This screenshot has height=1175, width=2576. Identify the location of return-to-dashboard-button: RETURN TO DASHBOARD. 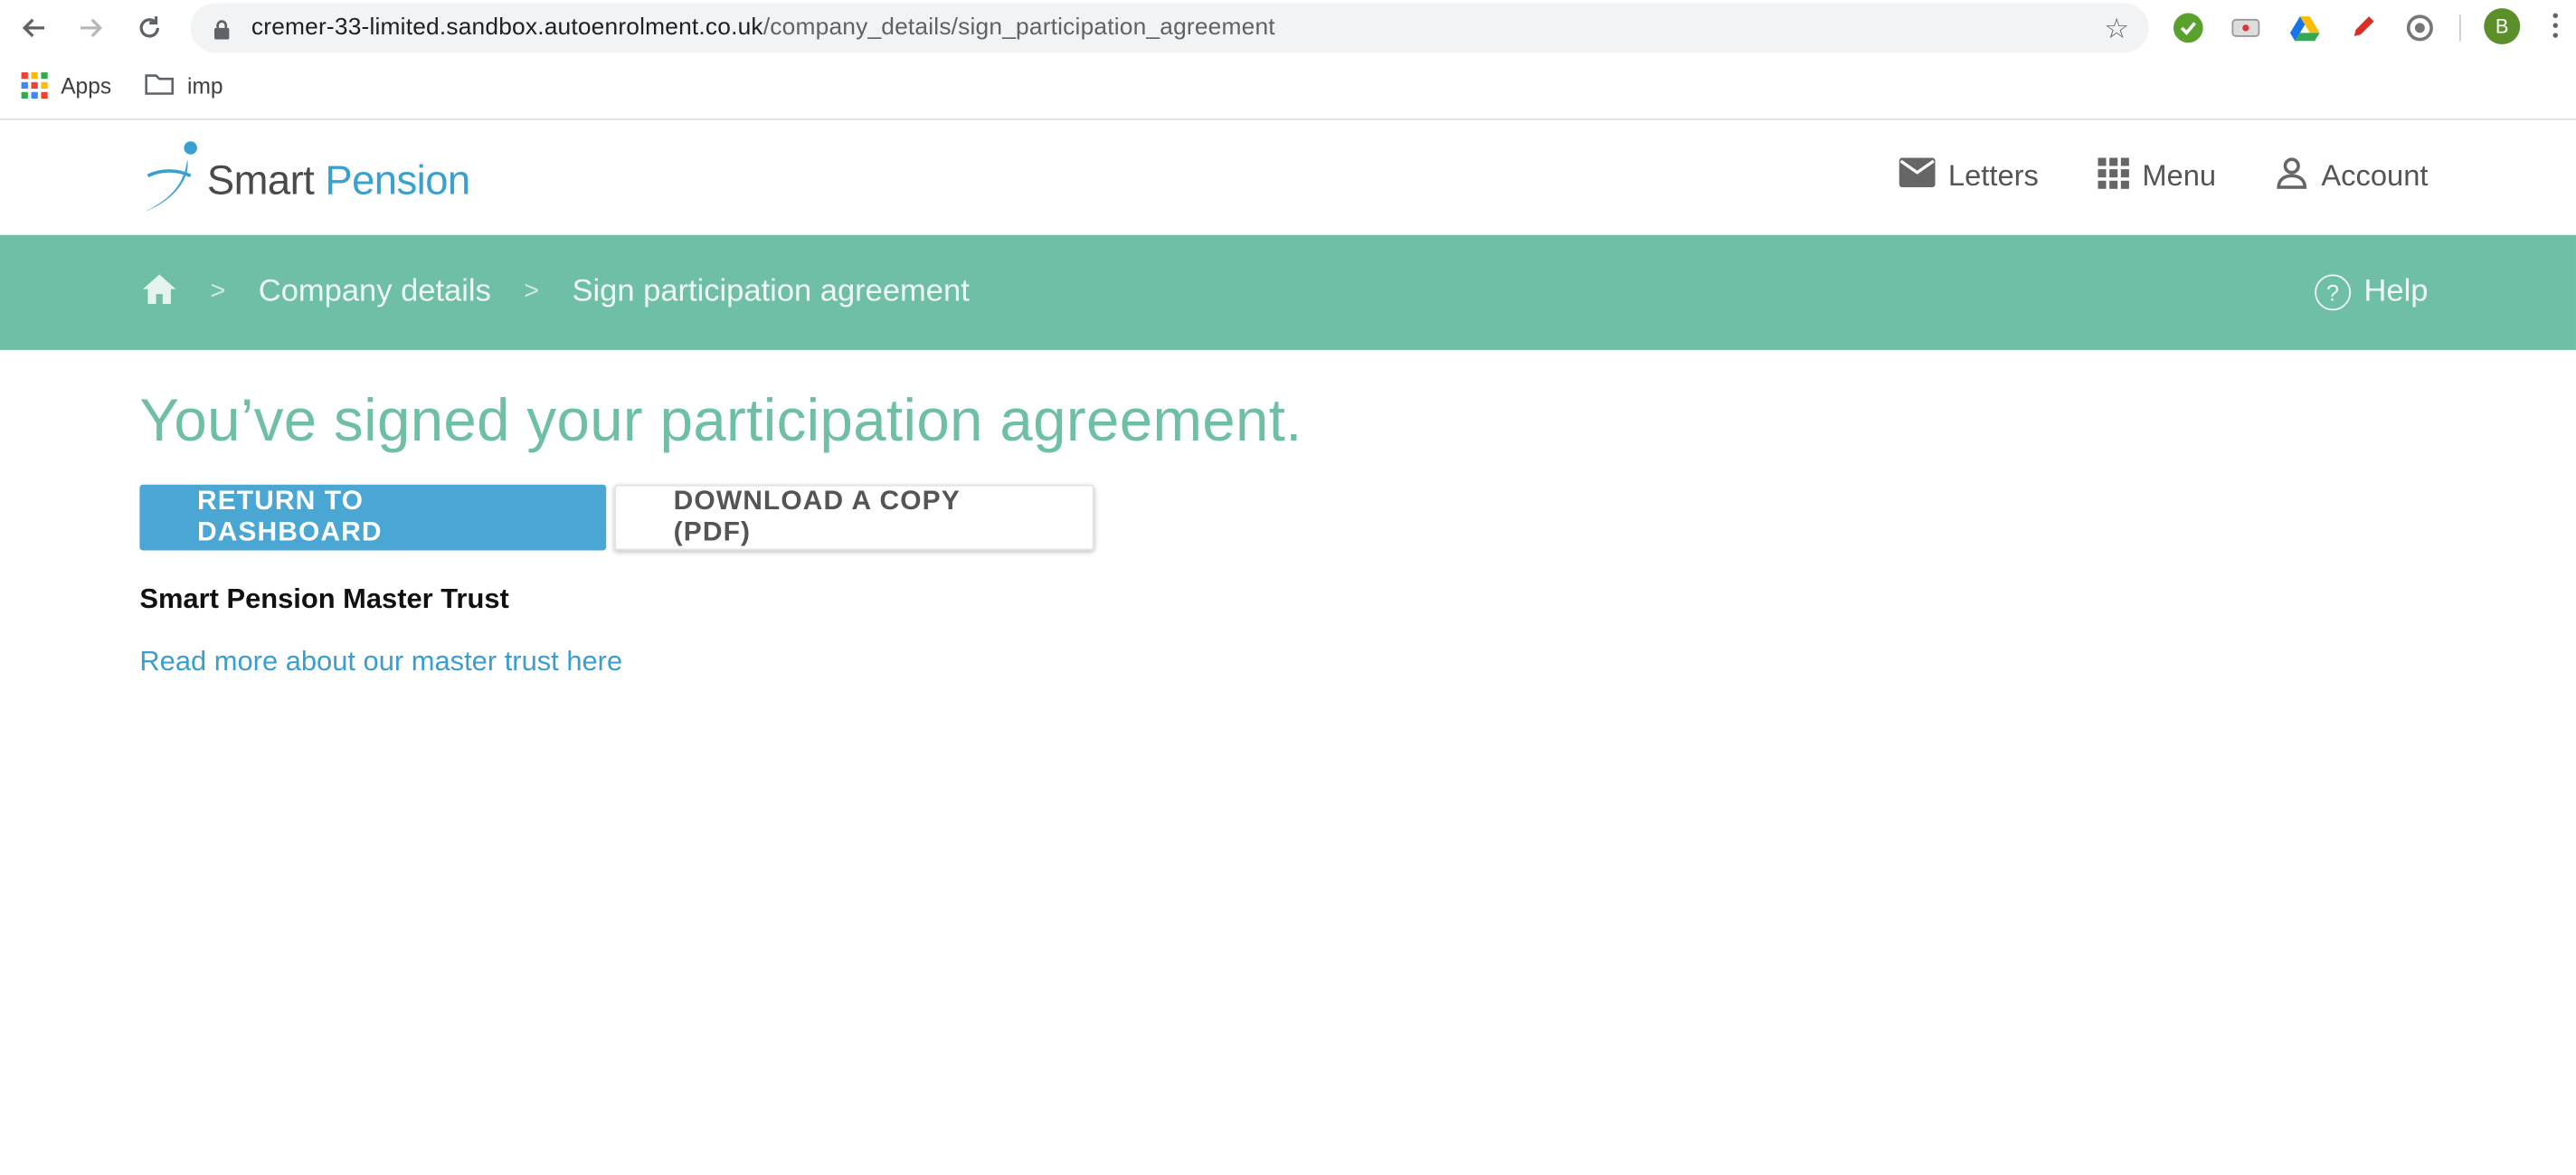
(373, 518).